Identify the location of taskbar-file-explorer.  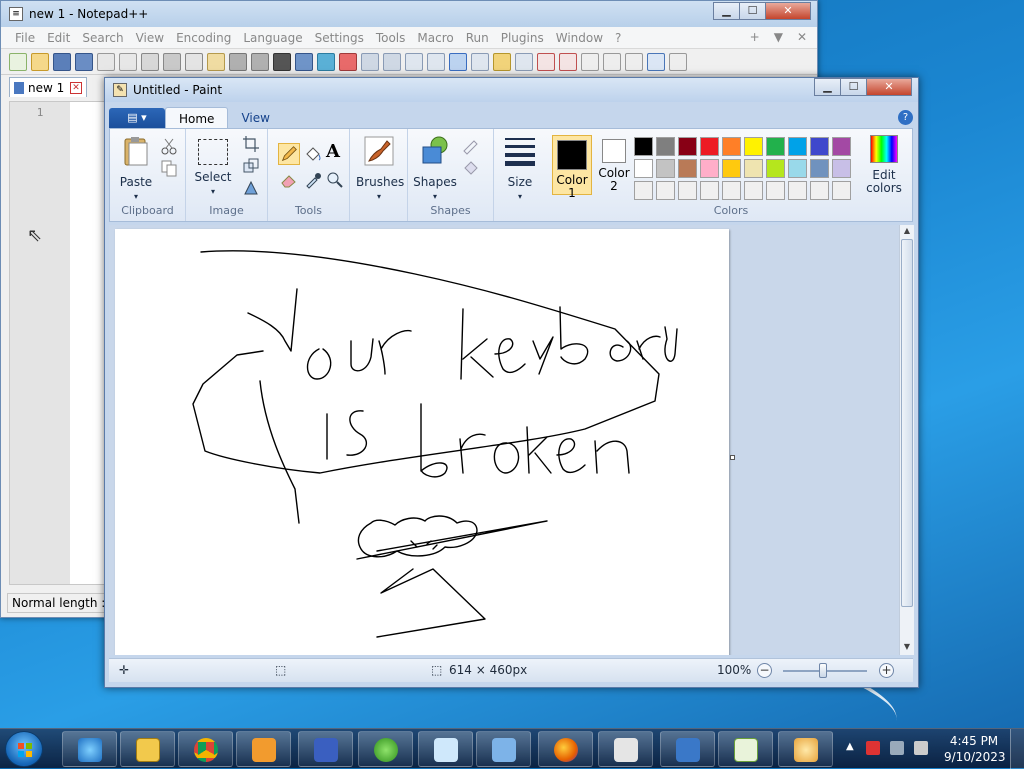
(147, 749).